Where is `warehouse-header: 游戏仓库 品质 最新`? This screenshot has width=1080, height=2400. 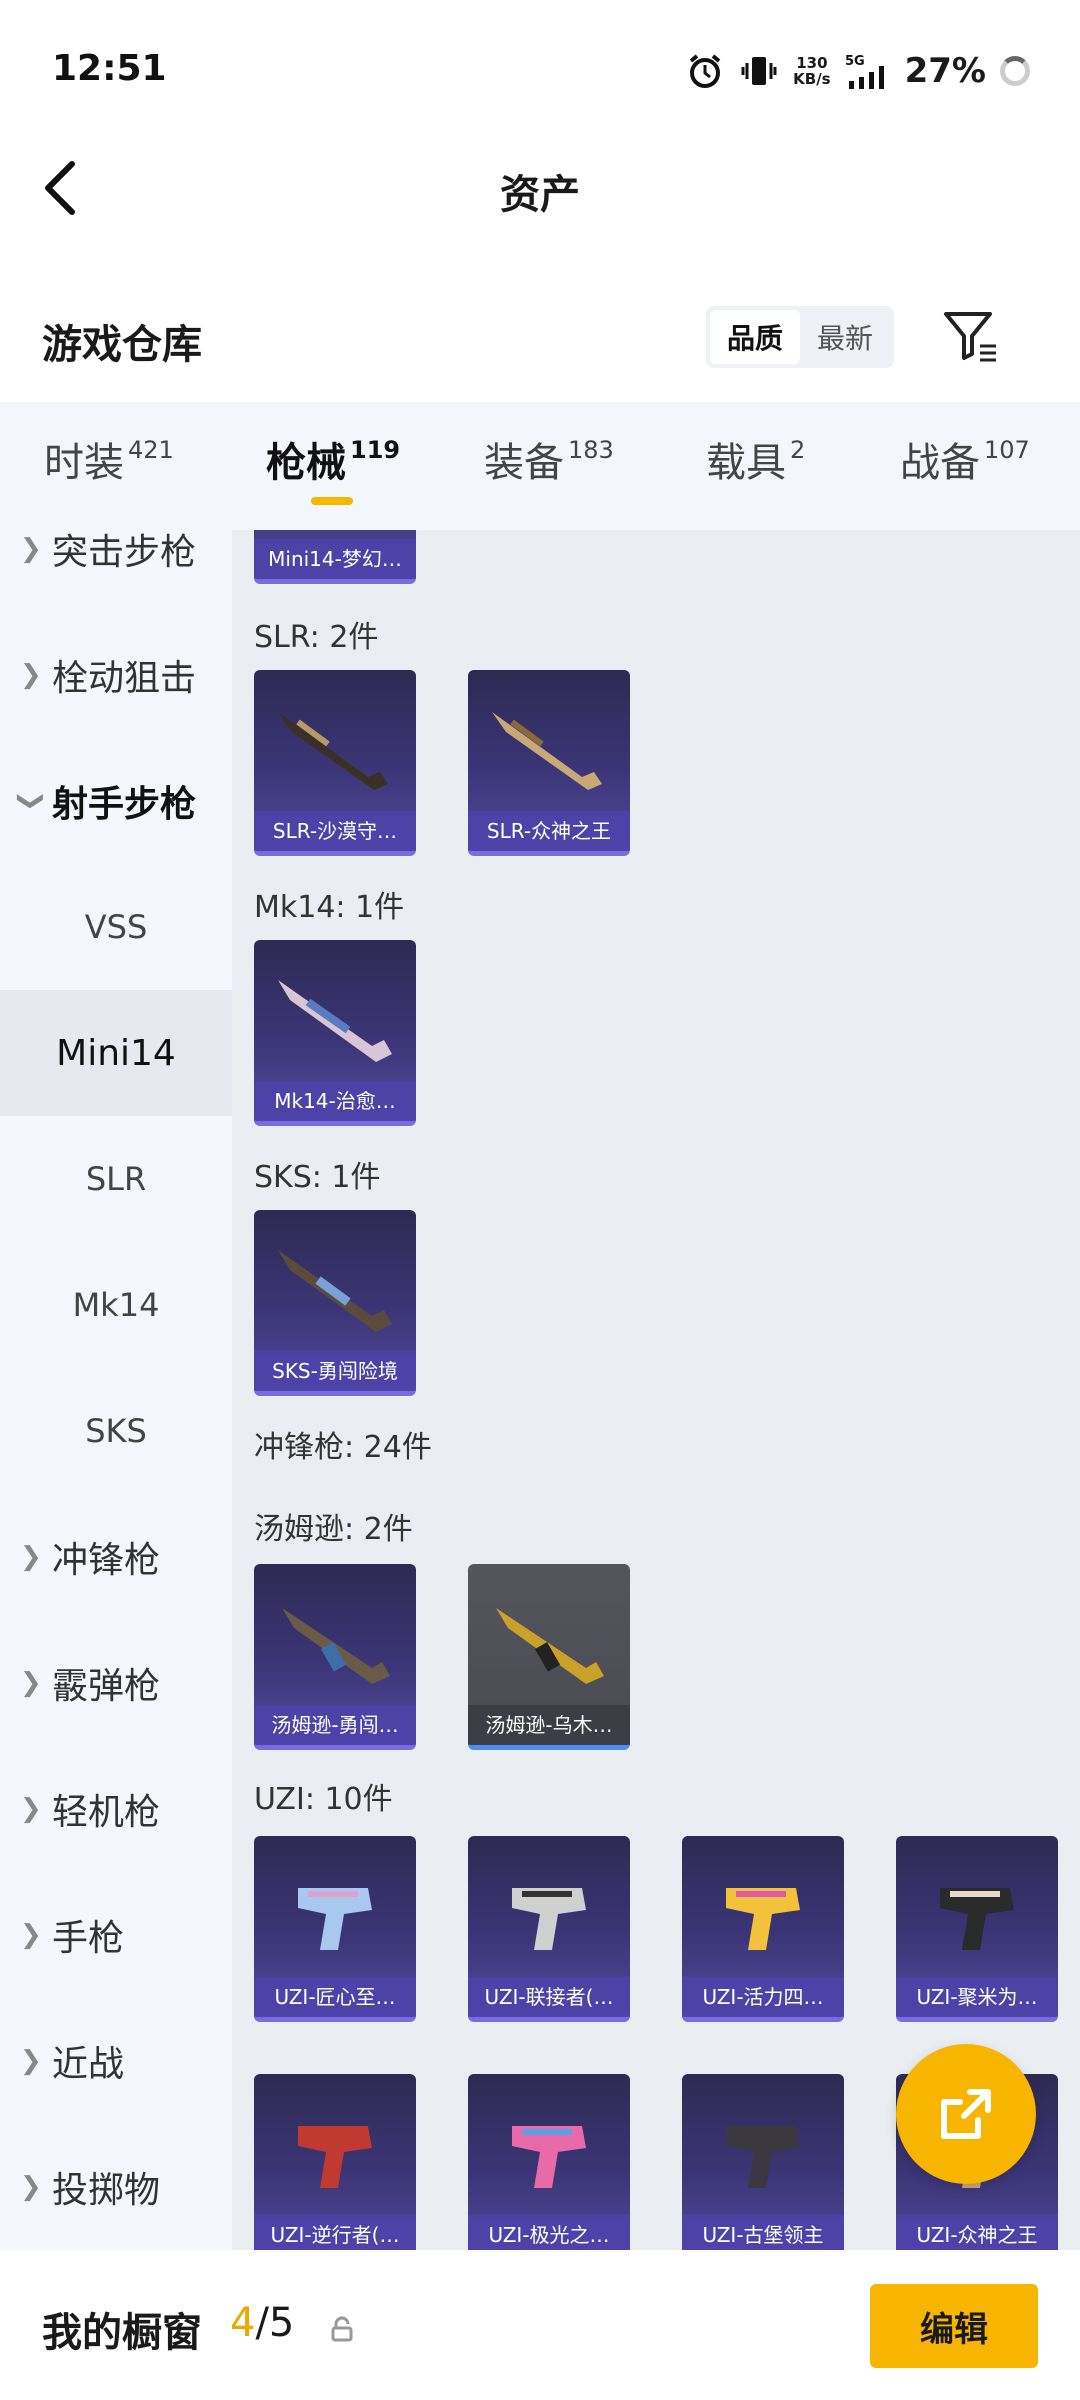
warehouse-header: 游戏仓库 品质 最新 is located at coordinates (540, 340).